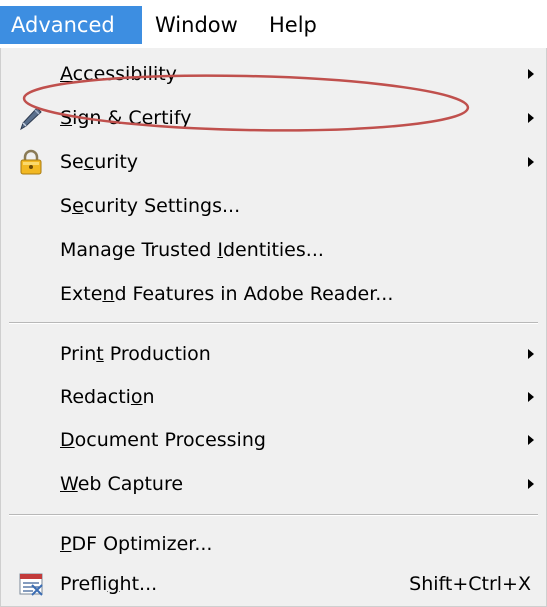 Image resolution: width=547 pixels, height=607 pixels. What do you see at coordinates (31, 162) in the screenshot?
I see `lock-icon` at bounding box center [31, 162].